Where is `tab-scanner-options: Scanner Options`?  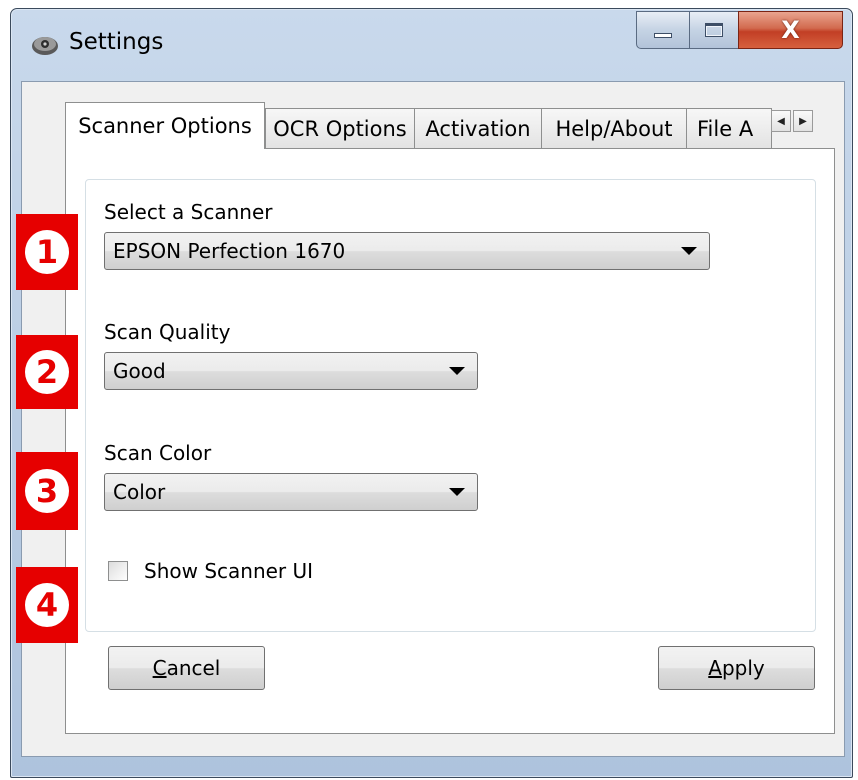 tab-scanner-options: Scanner Options is located at coordinates (165, 125).